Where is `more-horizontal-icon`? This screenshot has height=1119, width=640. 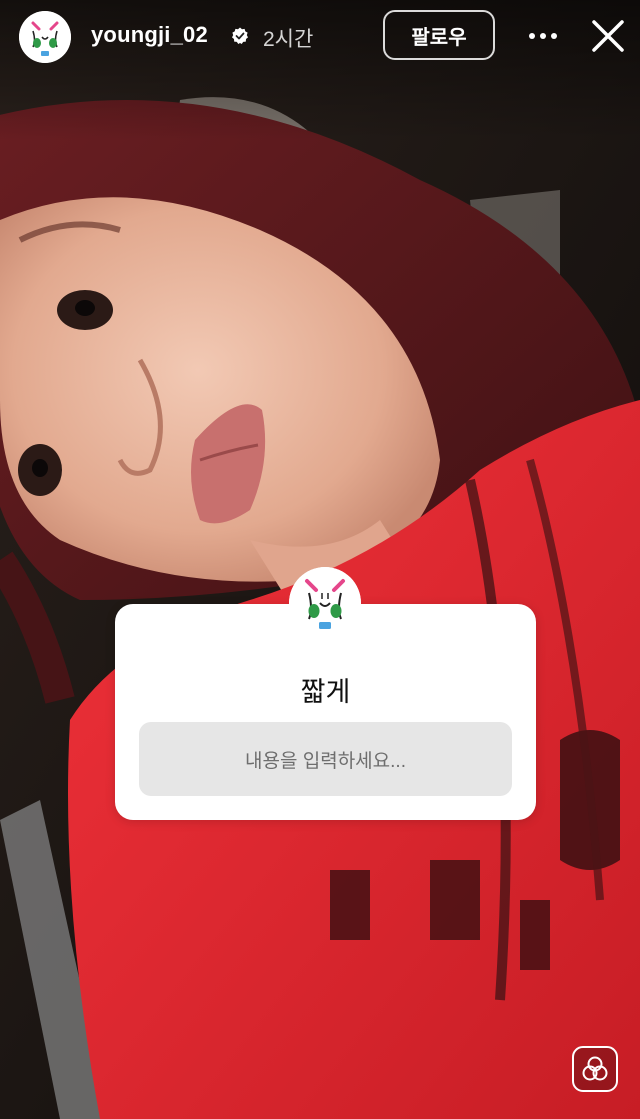 more-horizontal-icon is located at coordinates (543, 36).